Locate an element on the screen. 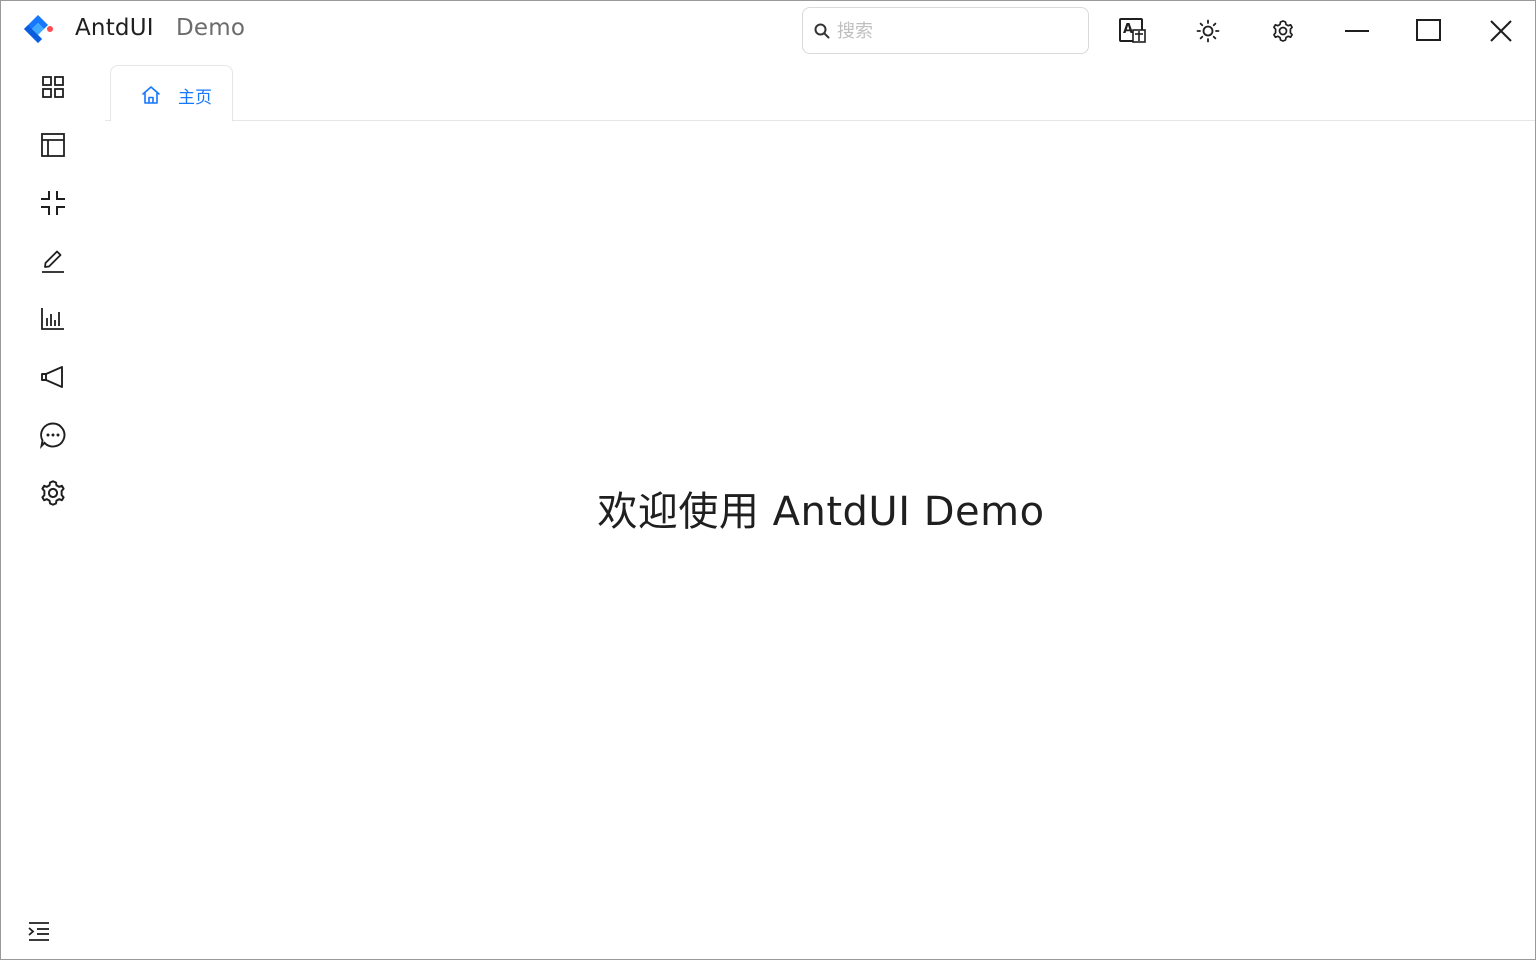 This screenshot has height=960, width=1536. minimize-button is located at coordinates (1357, 31).